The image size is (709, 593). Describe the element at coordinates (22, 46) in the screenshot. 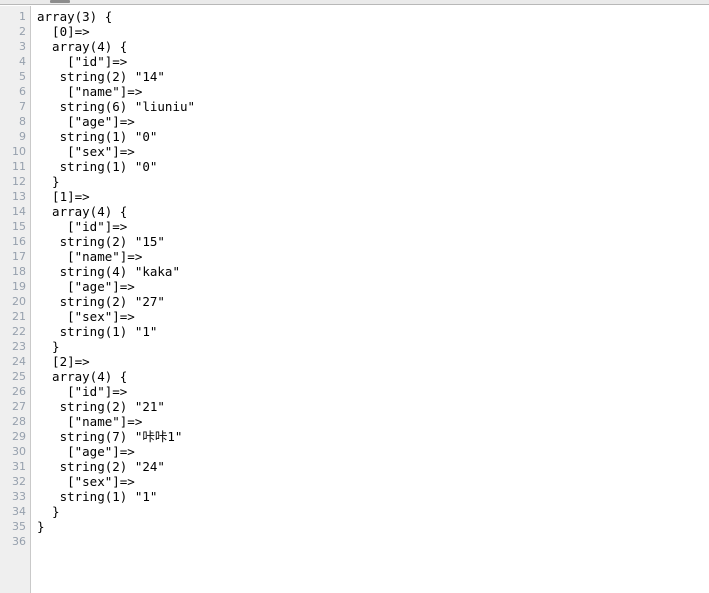

I see `line-number: 3` at that location.